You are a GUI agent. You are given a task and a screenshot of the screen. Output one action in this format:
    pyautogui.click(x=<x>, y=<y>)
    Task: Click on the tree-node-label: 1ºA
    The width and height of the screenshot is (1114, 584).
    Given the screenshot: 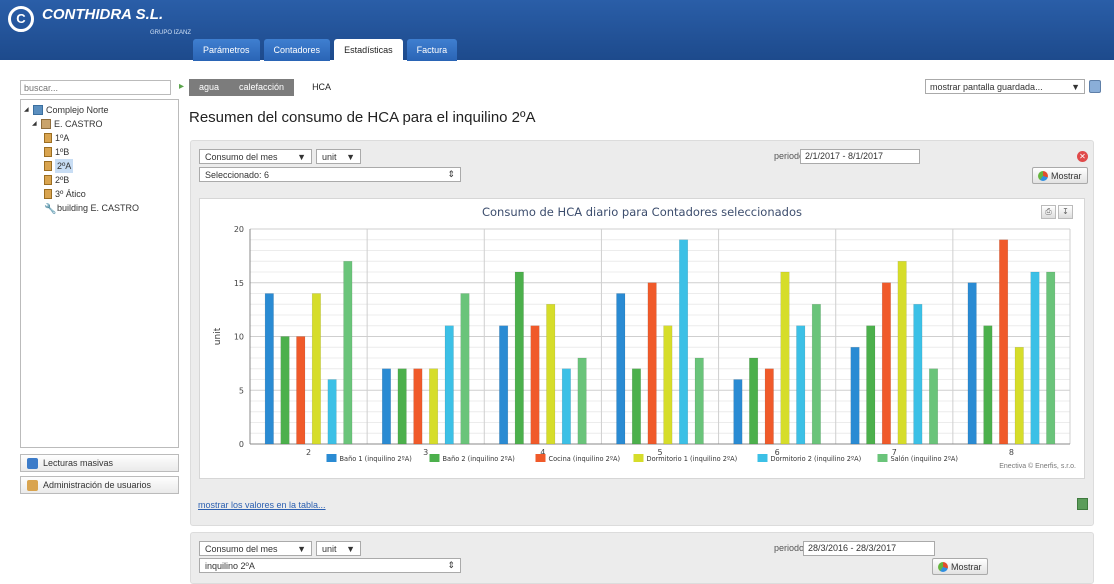 What is the action you would take?
    pyautogui.click(x=62, y=138)
    